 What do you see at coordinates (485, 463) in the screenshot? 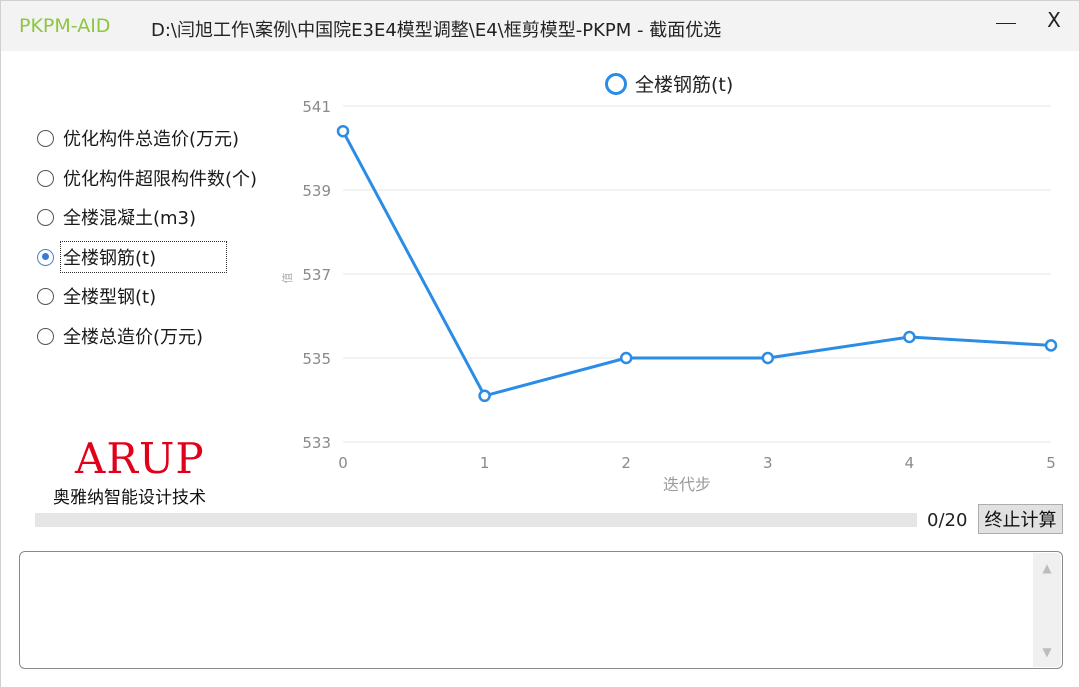
I see `x-tick-label: 1` at bounding box center [485, 463].